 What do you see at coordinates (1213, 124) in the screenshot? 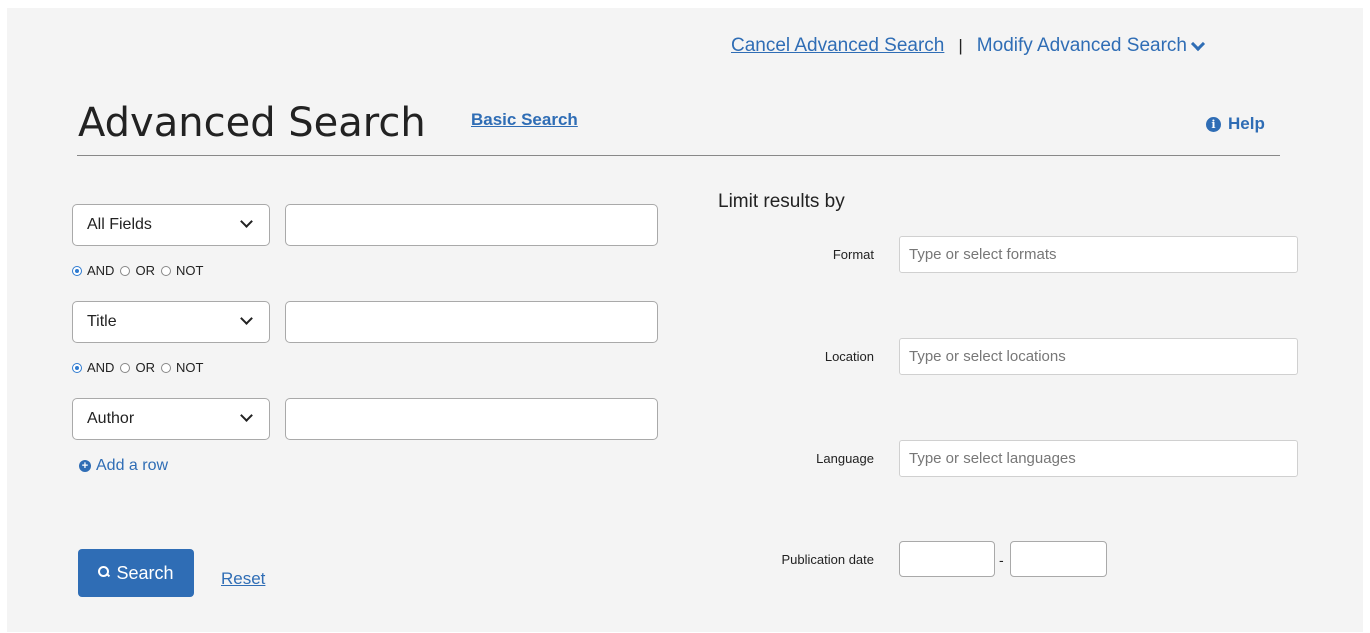
I see `info-icon: i` at bounding box center [1213, 124].